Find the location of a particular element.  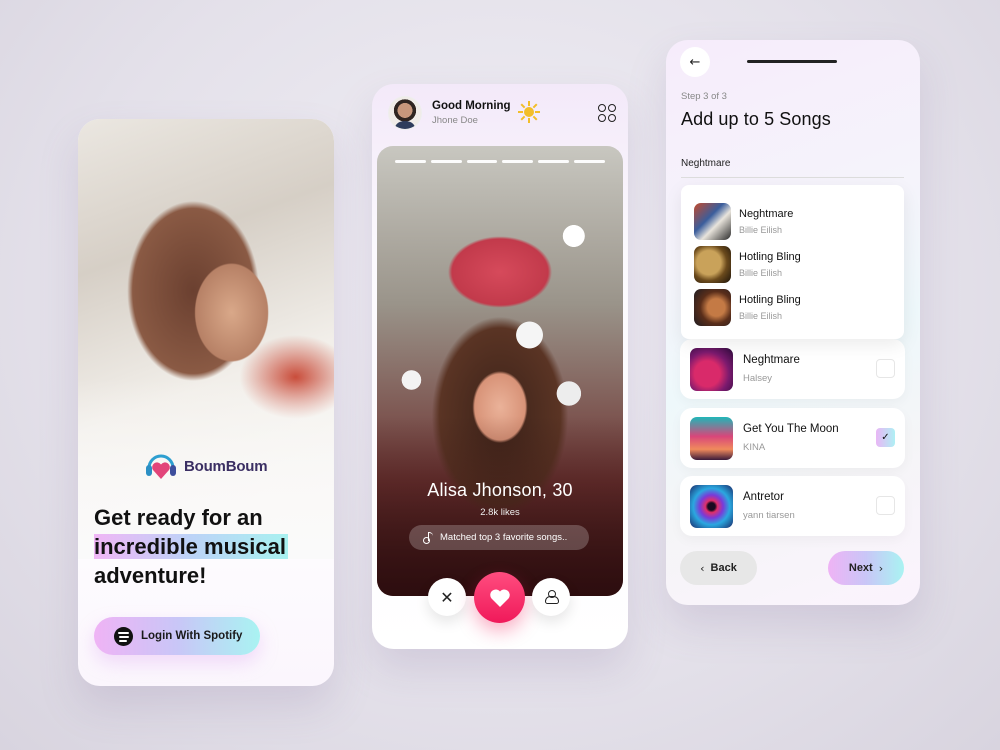

song-checkbox: ✓ is located at coordinates (885, 437).